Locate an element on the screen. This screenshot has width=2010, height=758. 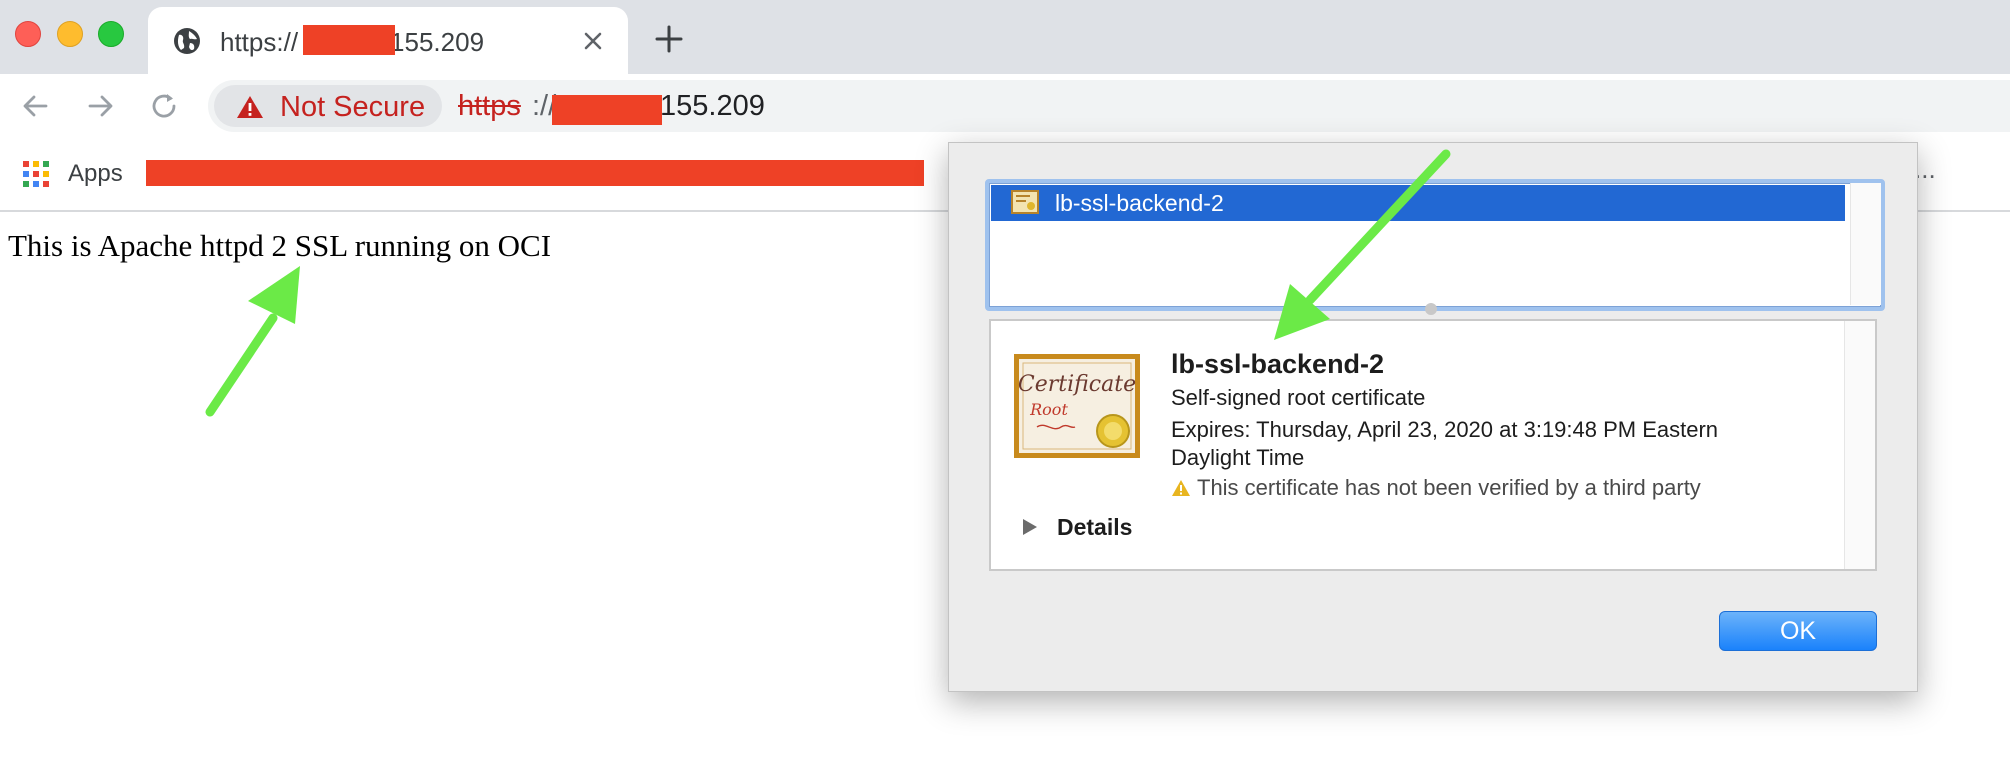
close-icon is located at coordinates (593, 41).